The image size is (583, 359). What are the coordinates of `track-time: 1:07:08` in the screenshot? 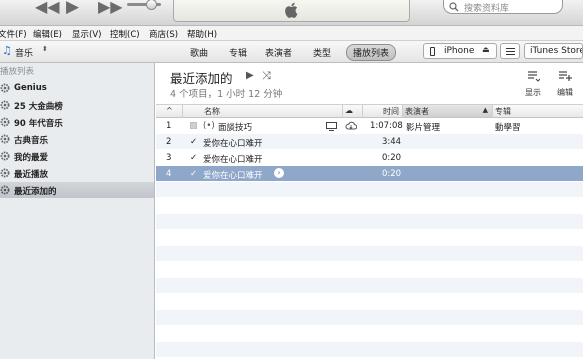 It's located at (386, 126).